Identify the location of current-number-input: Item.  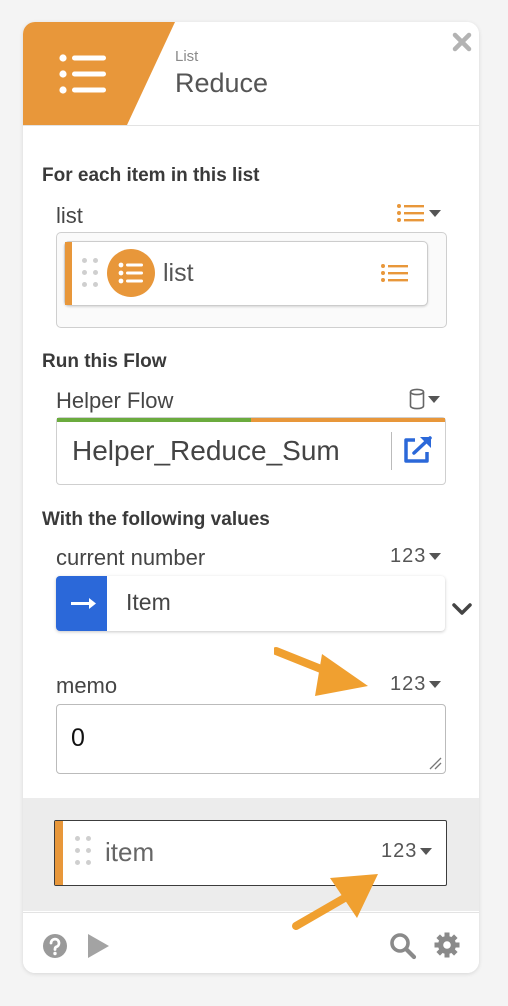
(250, 603).